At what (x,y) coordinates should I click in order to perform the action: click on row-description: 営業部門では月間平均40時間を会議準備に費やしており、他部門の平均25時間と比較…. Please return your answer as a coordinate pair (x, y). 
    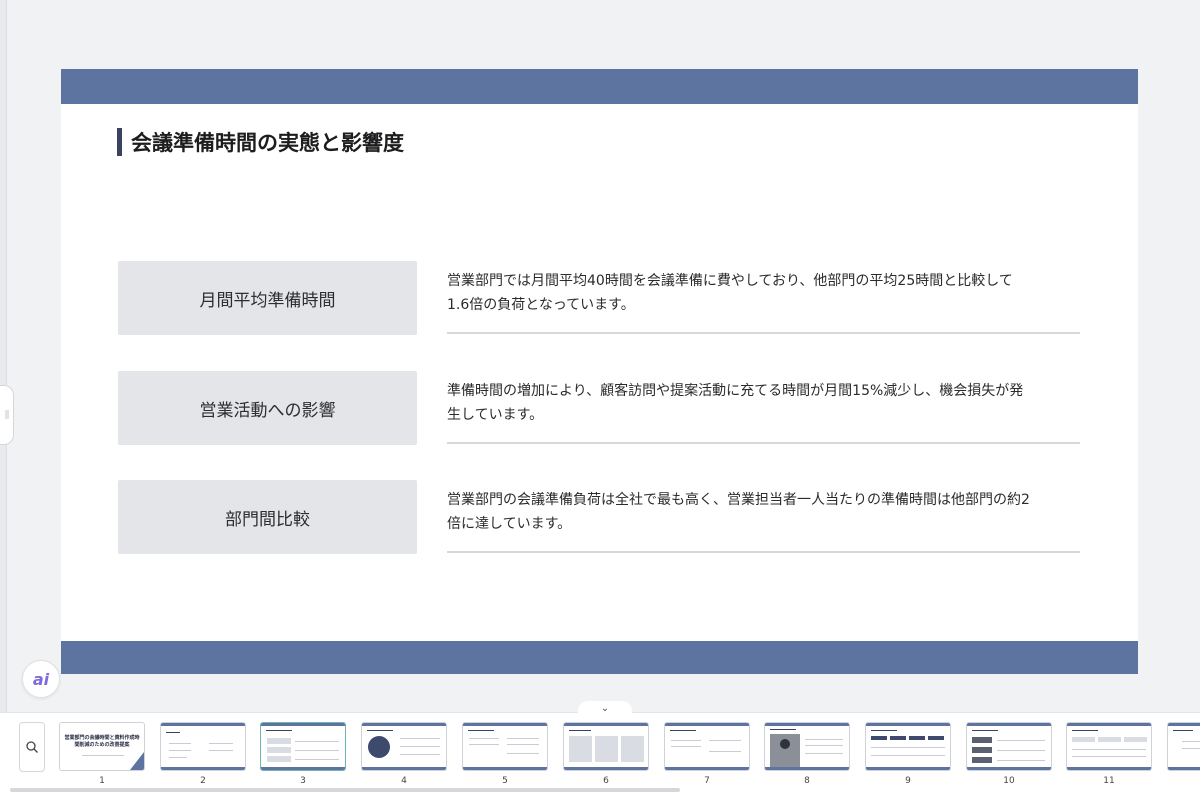
    Looking at the image, I should click on (762, 293).